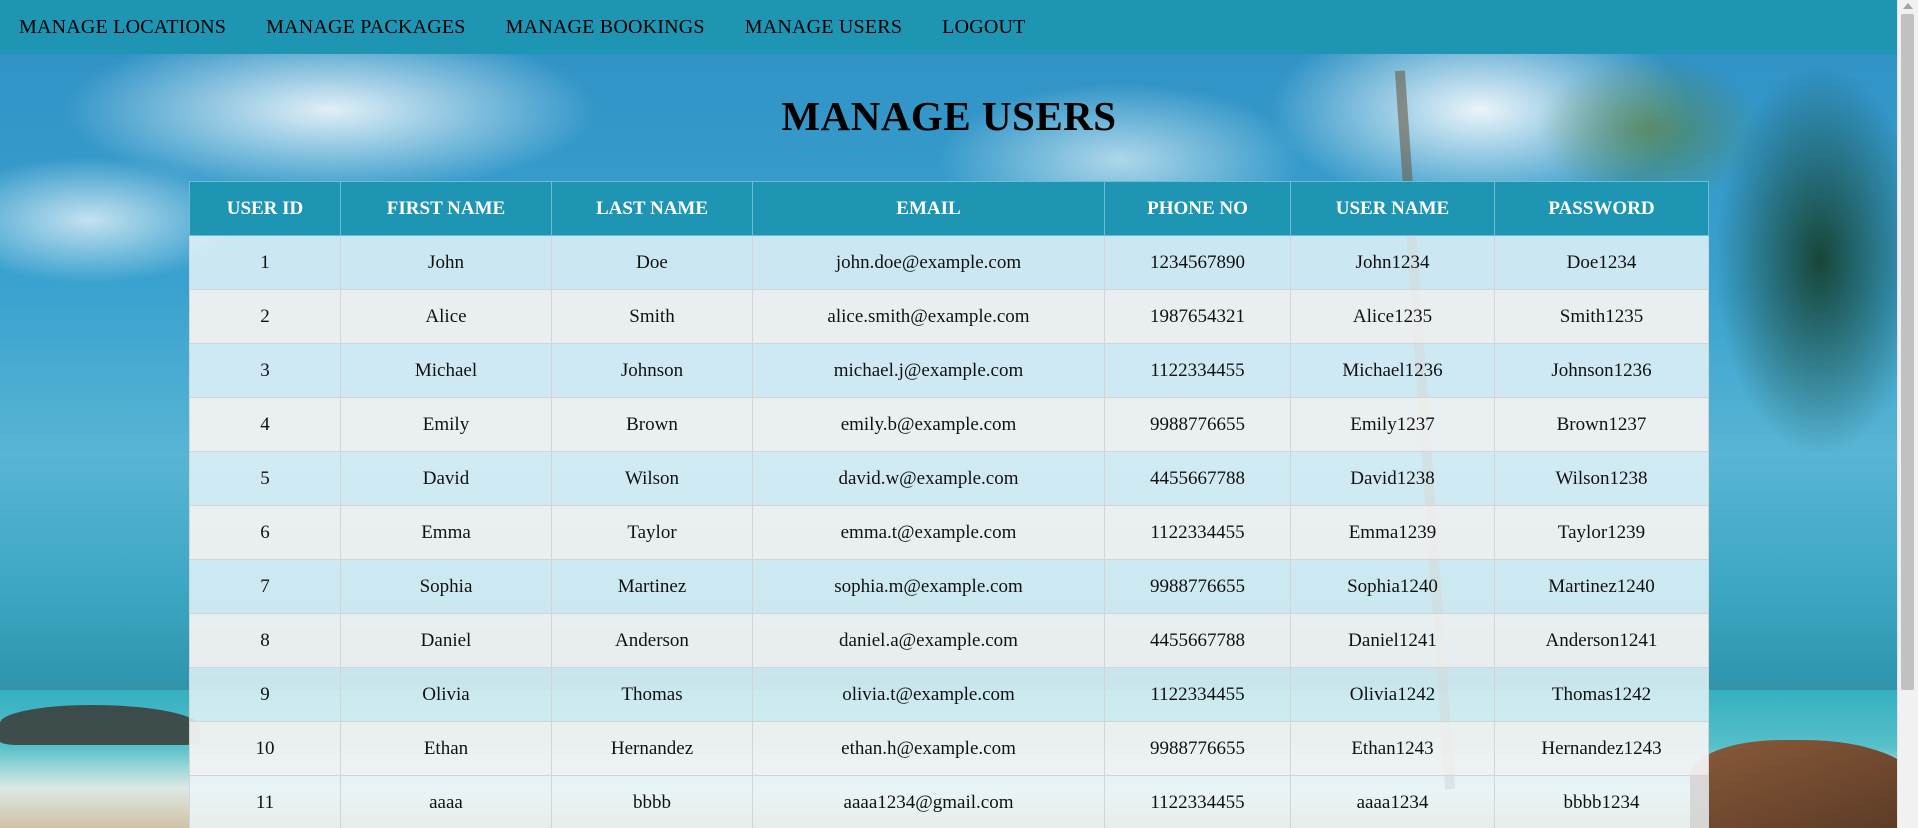 The image size is (1918, 828). I want to click on column-header-last-name: LAST NAME, so click(652, 208).